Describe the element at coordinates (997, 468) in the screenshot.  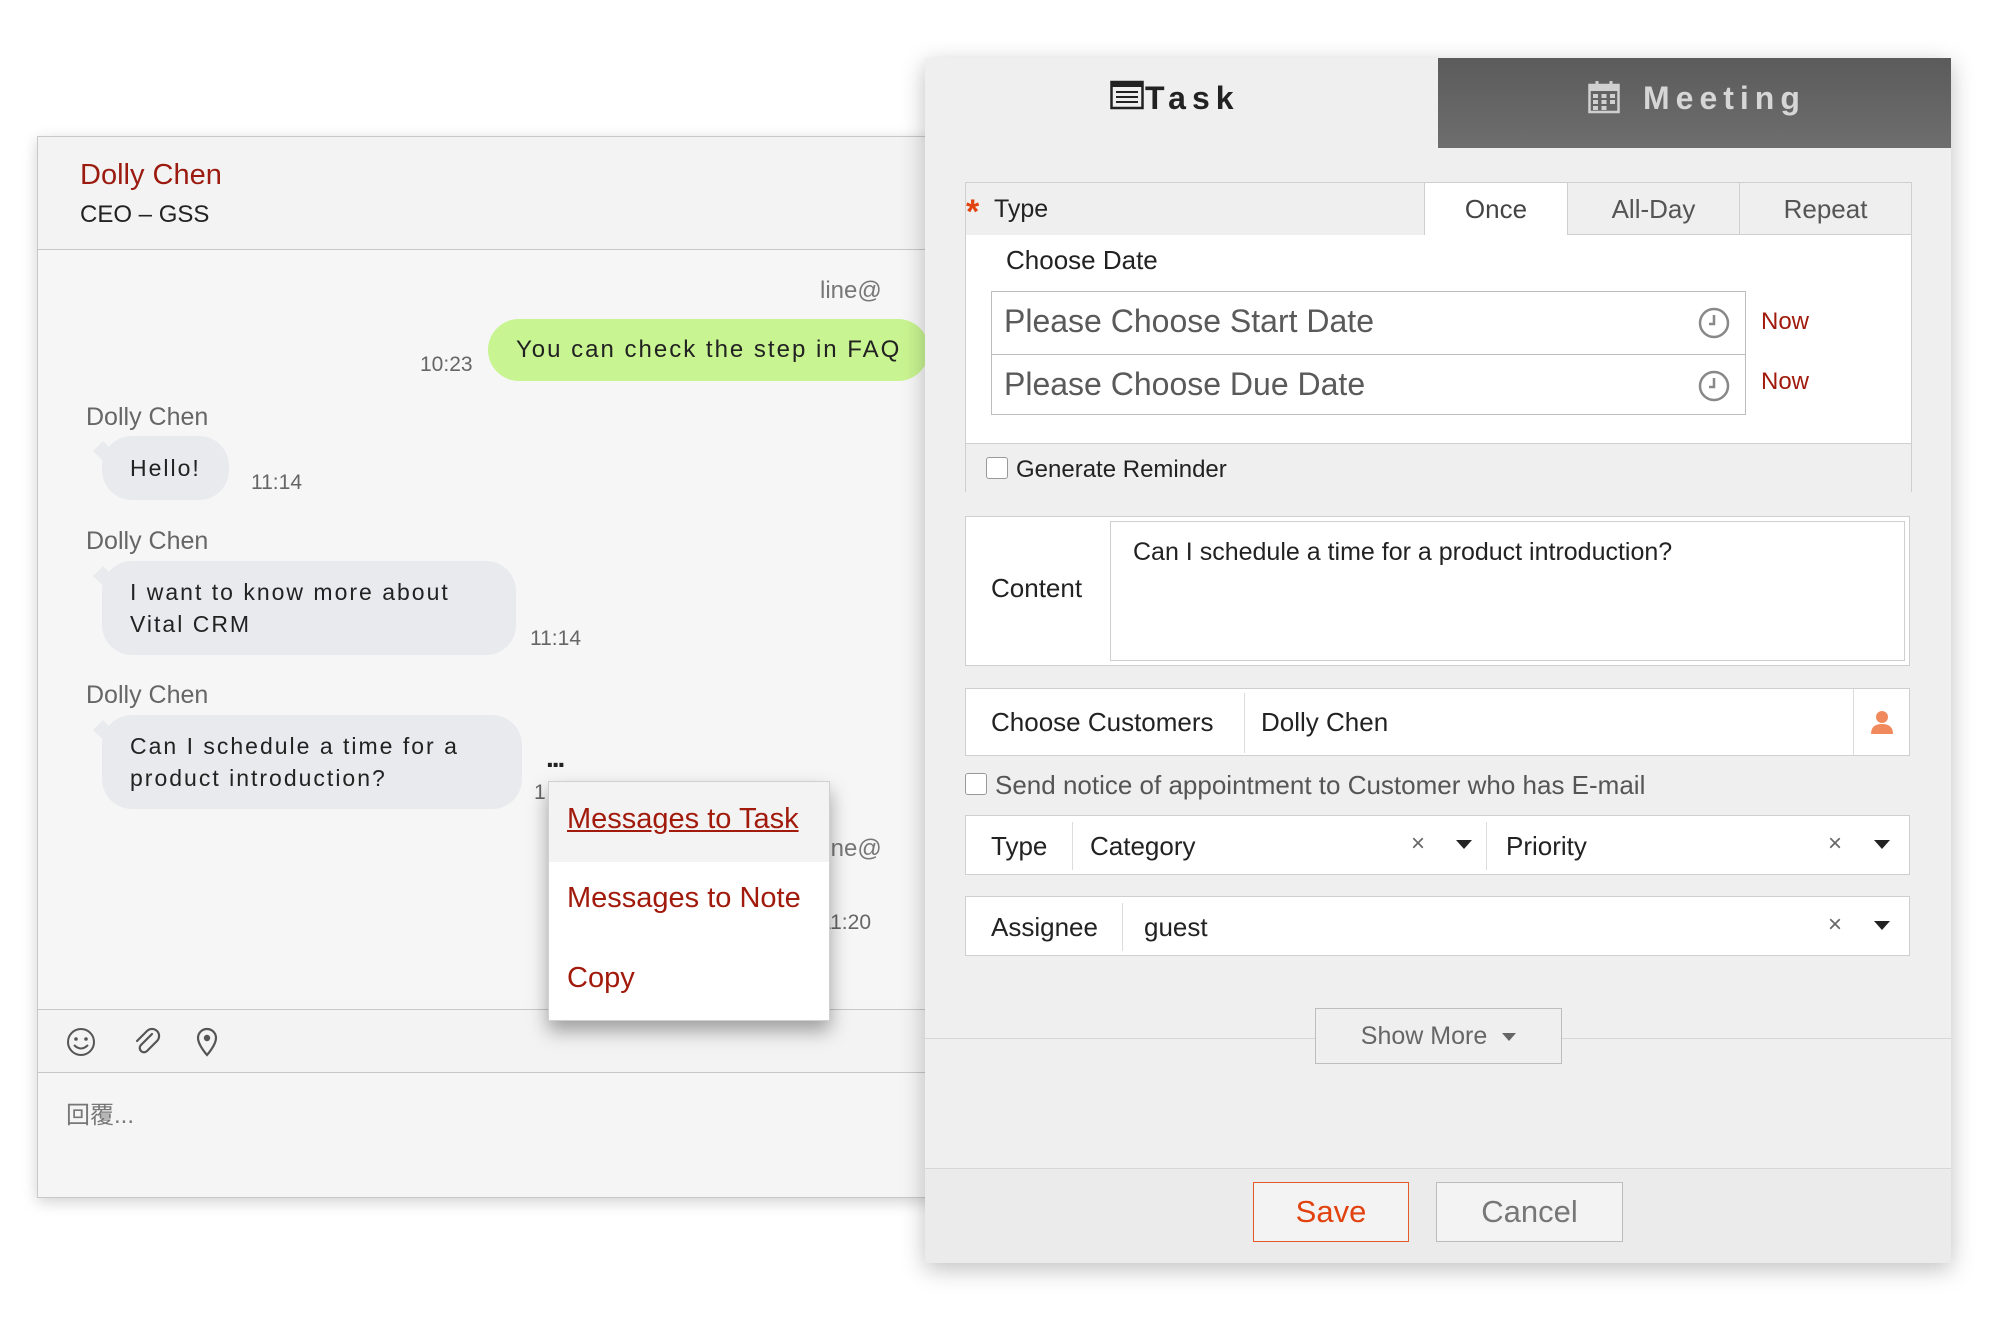
I see `reminder-checkbox` at that location.